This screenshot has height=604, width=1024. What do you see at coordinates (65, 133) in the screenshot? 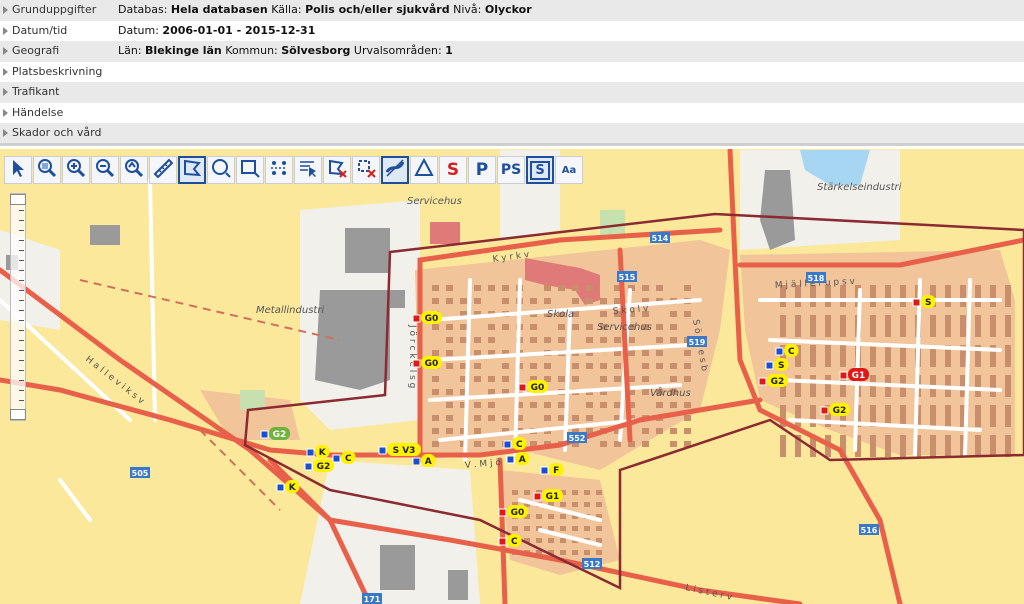
I see `filter-label: Skador och vård` at bounding box center [65, 133].